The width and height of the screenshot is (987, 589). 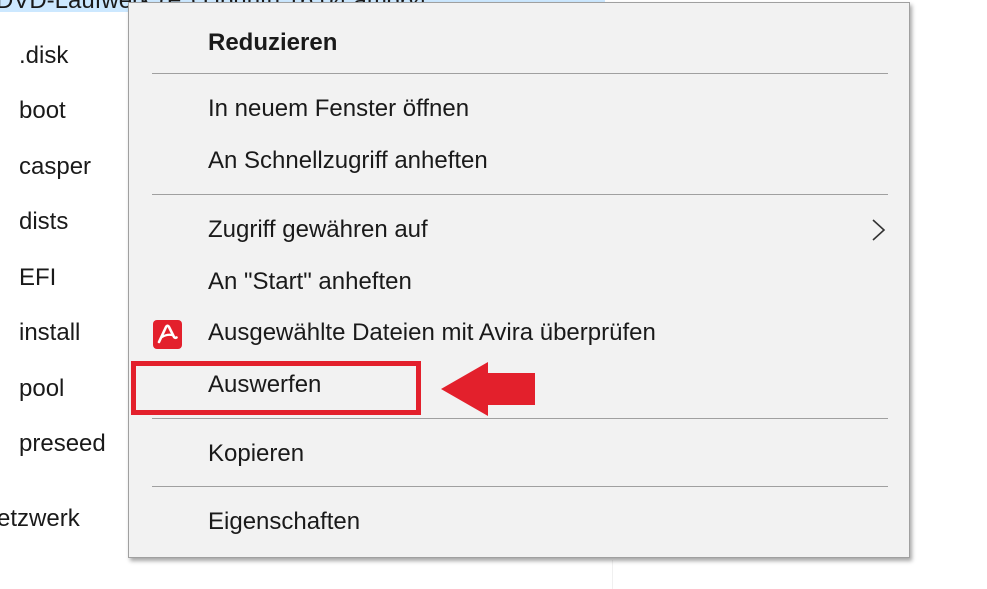 What do you see at coordinates (519, 43) in the screenshot?
I see `menu-item-collapse: Reduzieren` at bounding box center [519, 43].